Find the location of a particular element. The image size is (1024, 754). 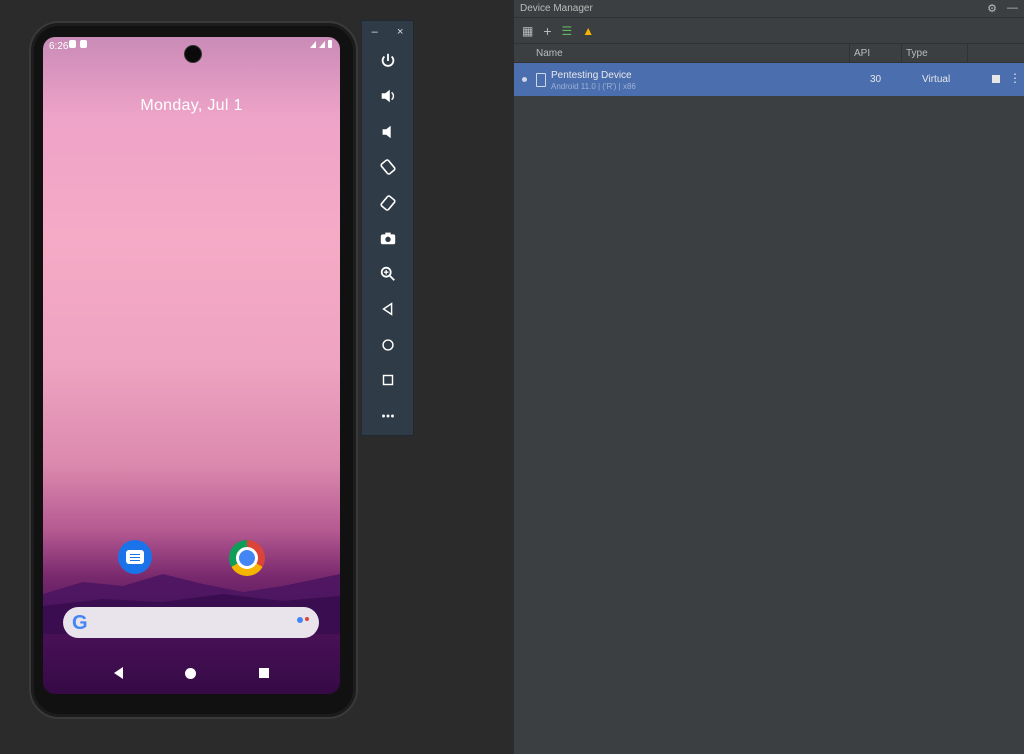

device-manager-titlebar: Device Manager ⚙ — is located at coordinates (769, 9).